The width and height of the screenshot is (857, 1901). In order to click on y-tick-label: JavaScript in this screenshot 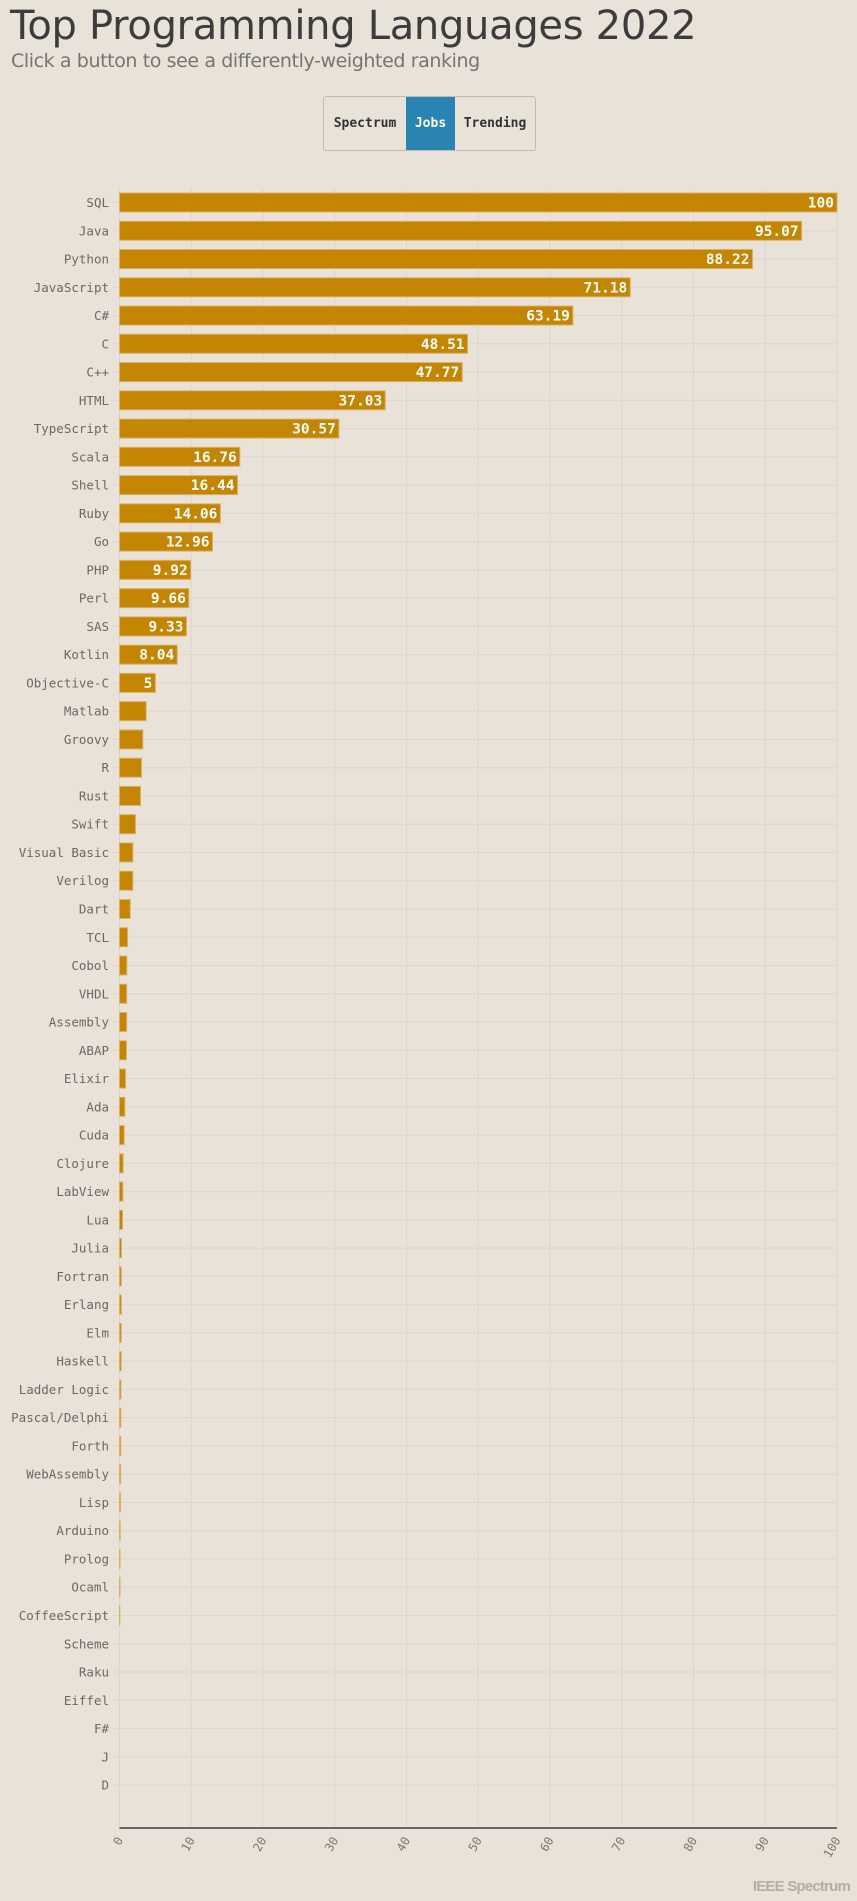, I will do `click(71, 287)`.